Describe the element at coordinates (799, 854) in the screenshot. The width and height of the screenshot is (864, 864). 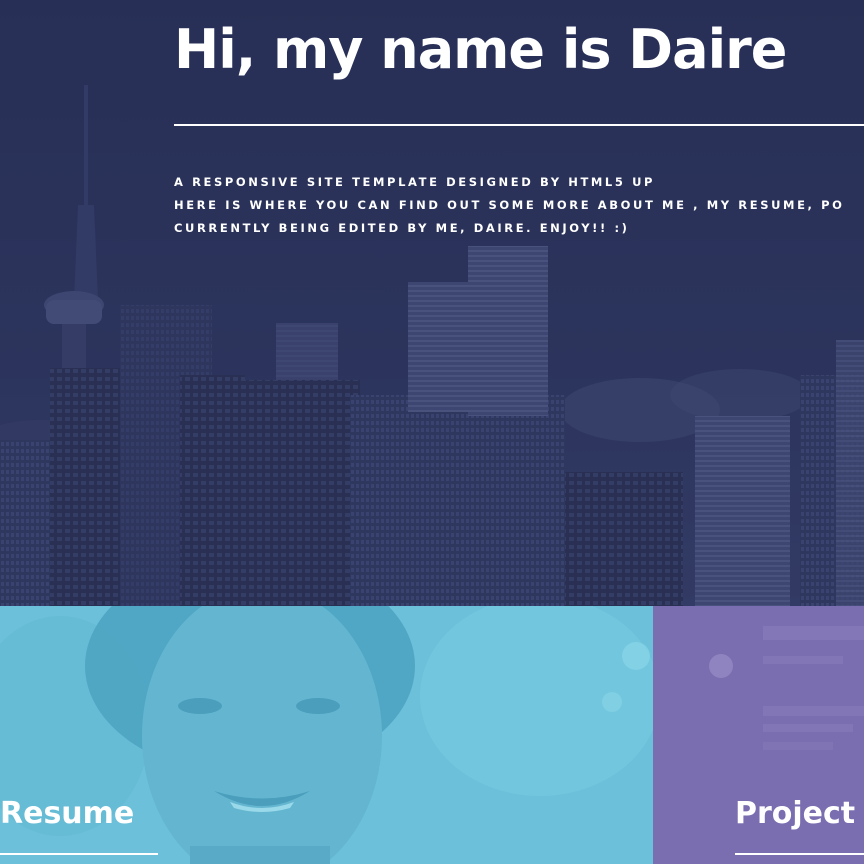
I see `tile-projects-divider` at that location.